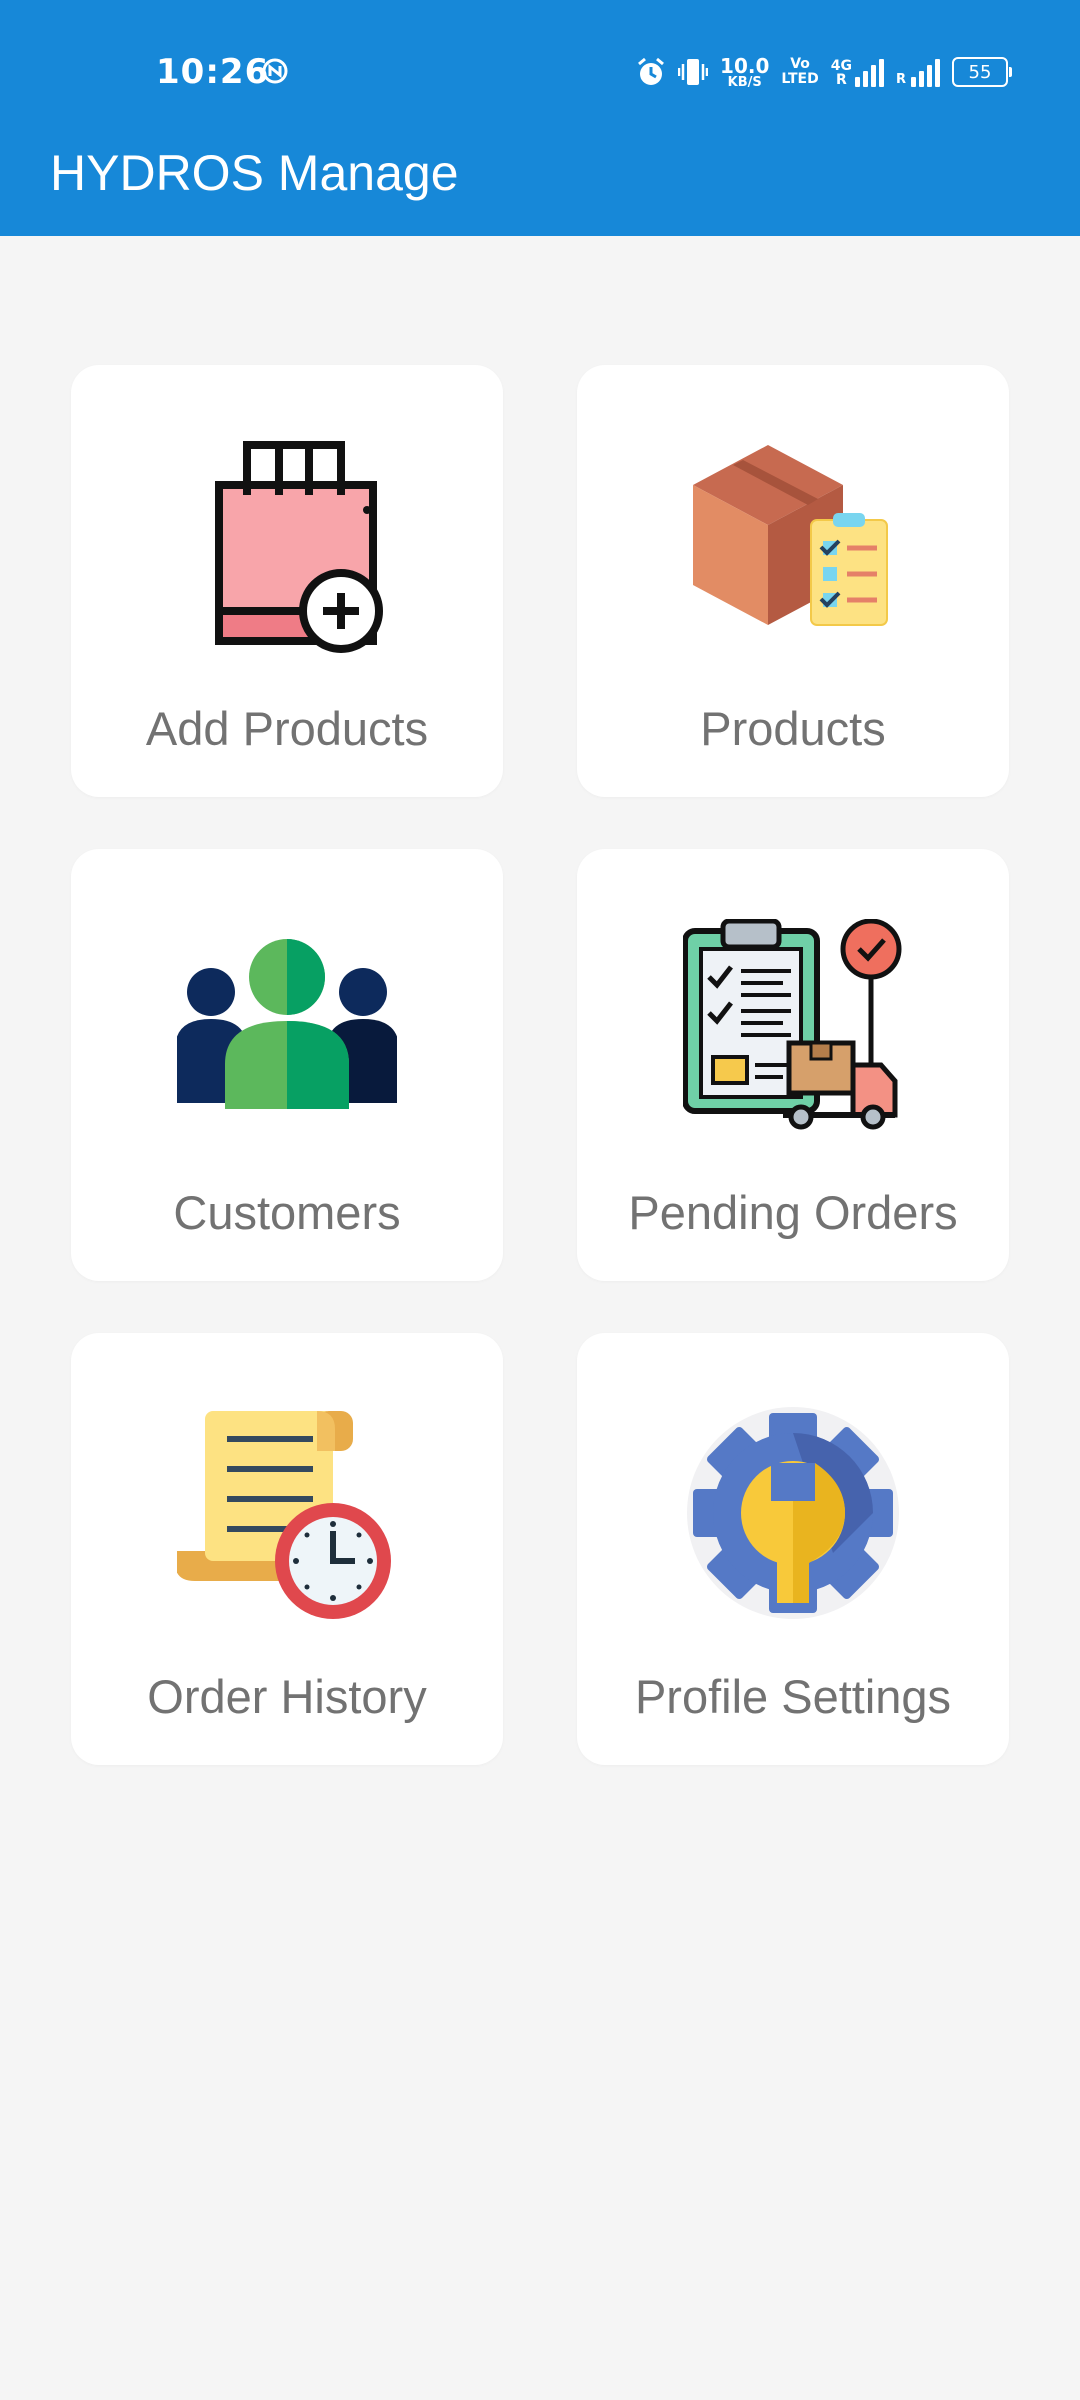 The height and width of the screenshot is (2400, 1080). I want to click on box-checklist-icon, so click(790, 535).